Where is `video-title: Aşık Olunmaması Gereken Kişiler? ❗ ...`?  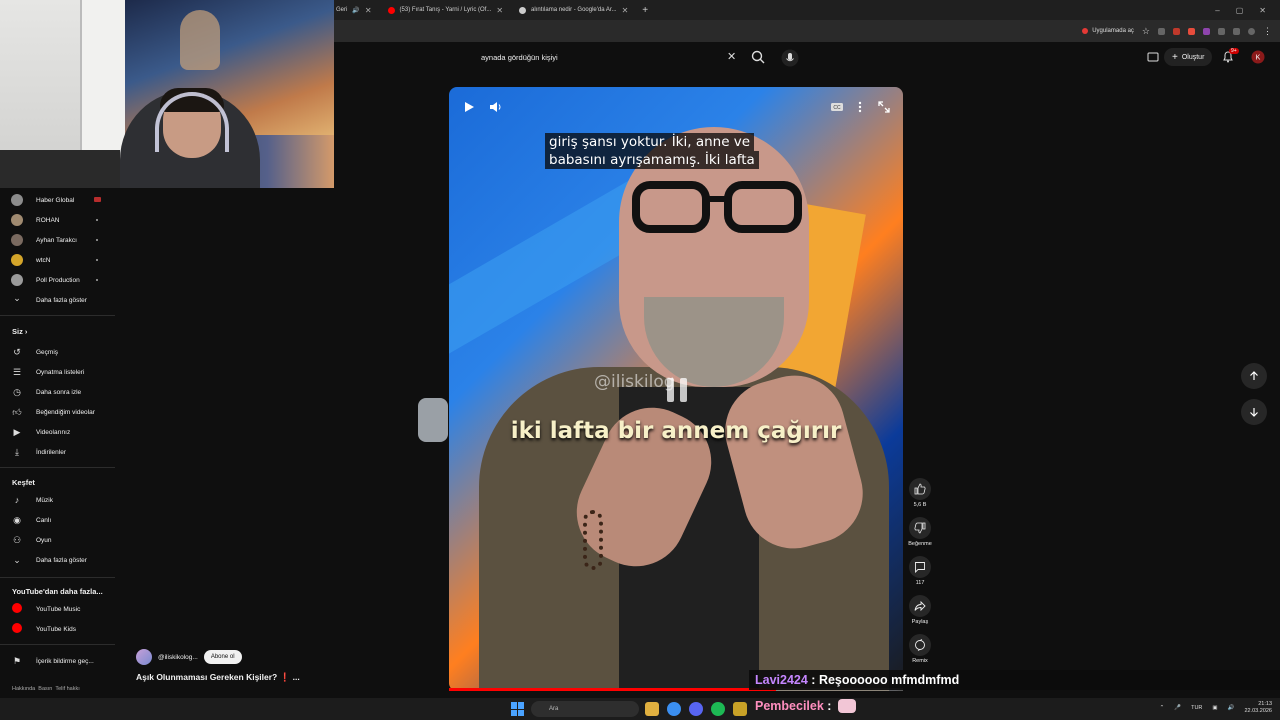
video-title: Aşık Olunmaması Gereken Kişiler? ❗ ... is located at coordinates (218, 677).